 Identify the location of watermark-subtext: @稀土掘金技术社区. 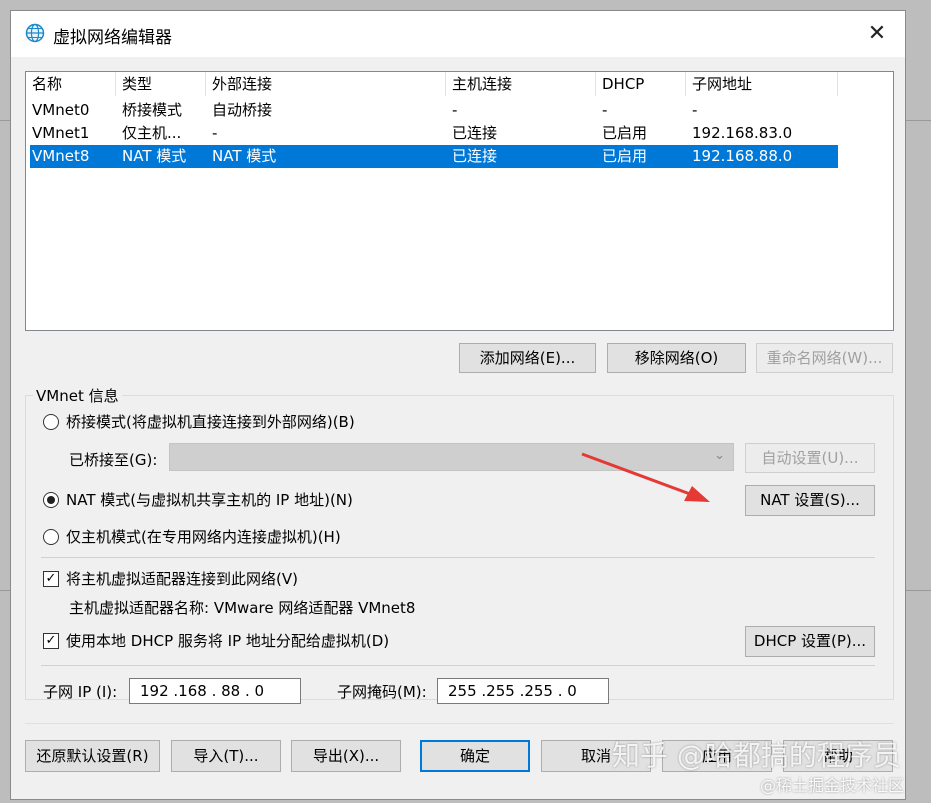
(832, 785).